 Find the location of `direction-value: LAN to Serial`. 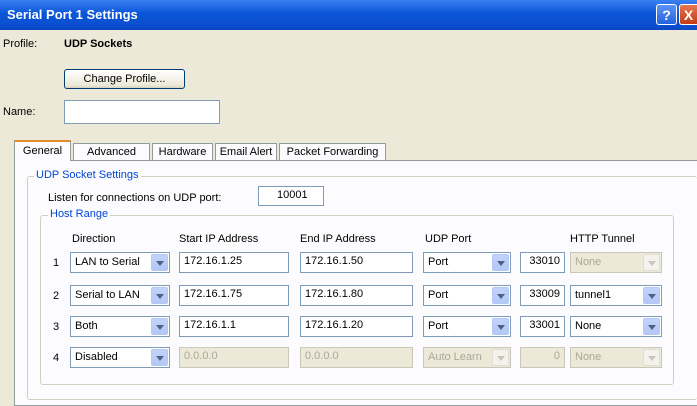

direction-value: LAN to Serial is located at coordinates (107, 262).